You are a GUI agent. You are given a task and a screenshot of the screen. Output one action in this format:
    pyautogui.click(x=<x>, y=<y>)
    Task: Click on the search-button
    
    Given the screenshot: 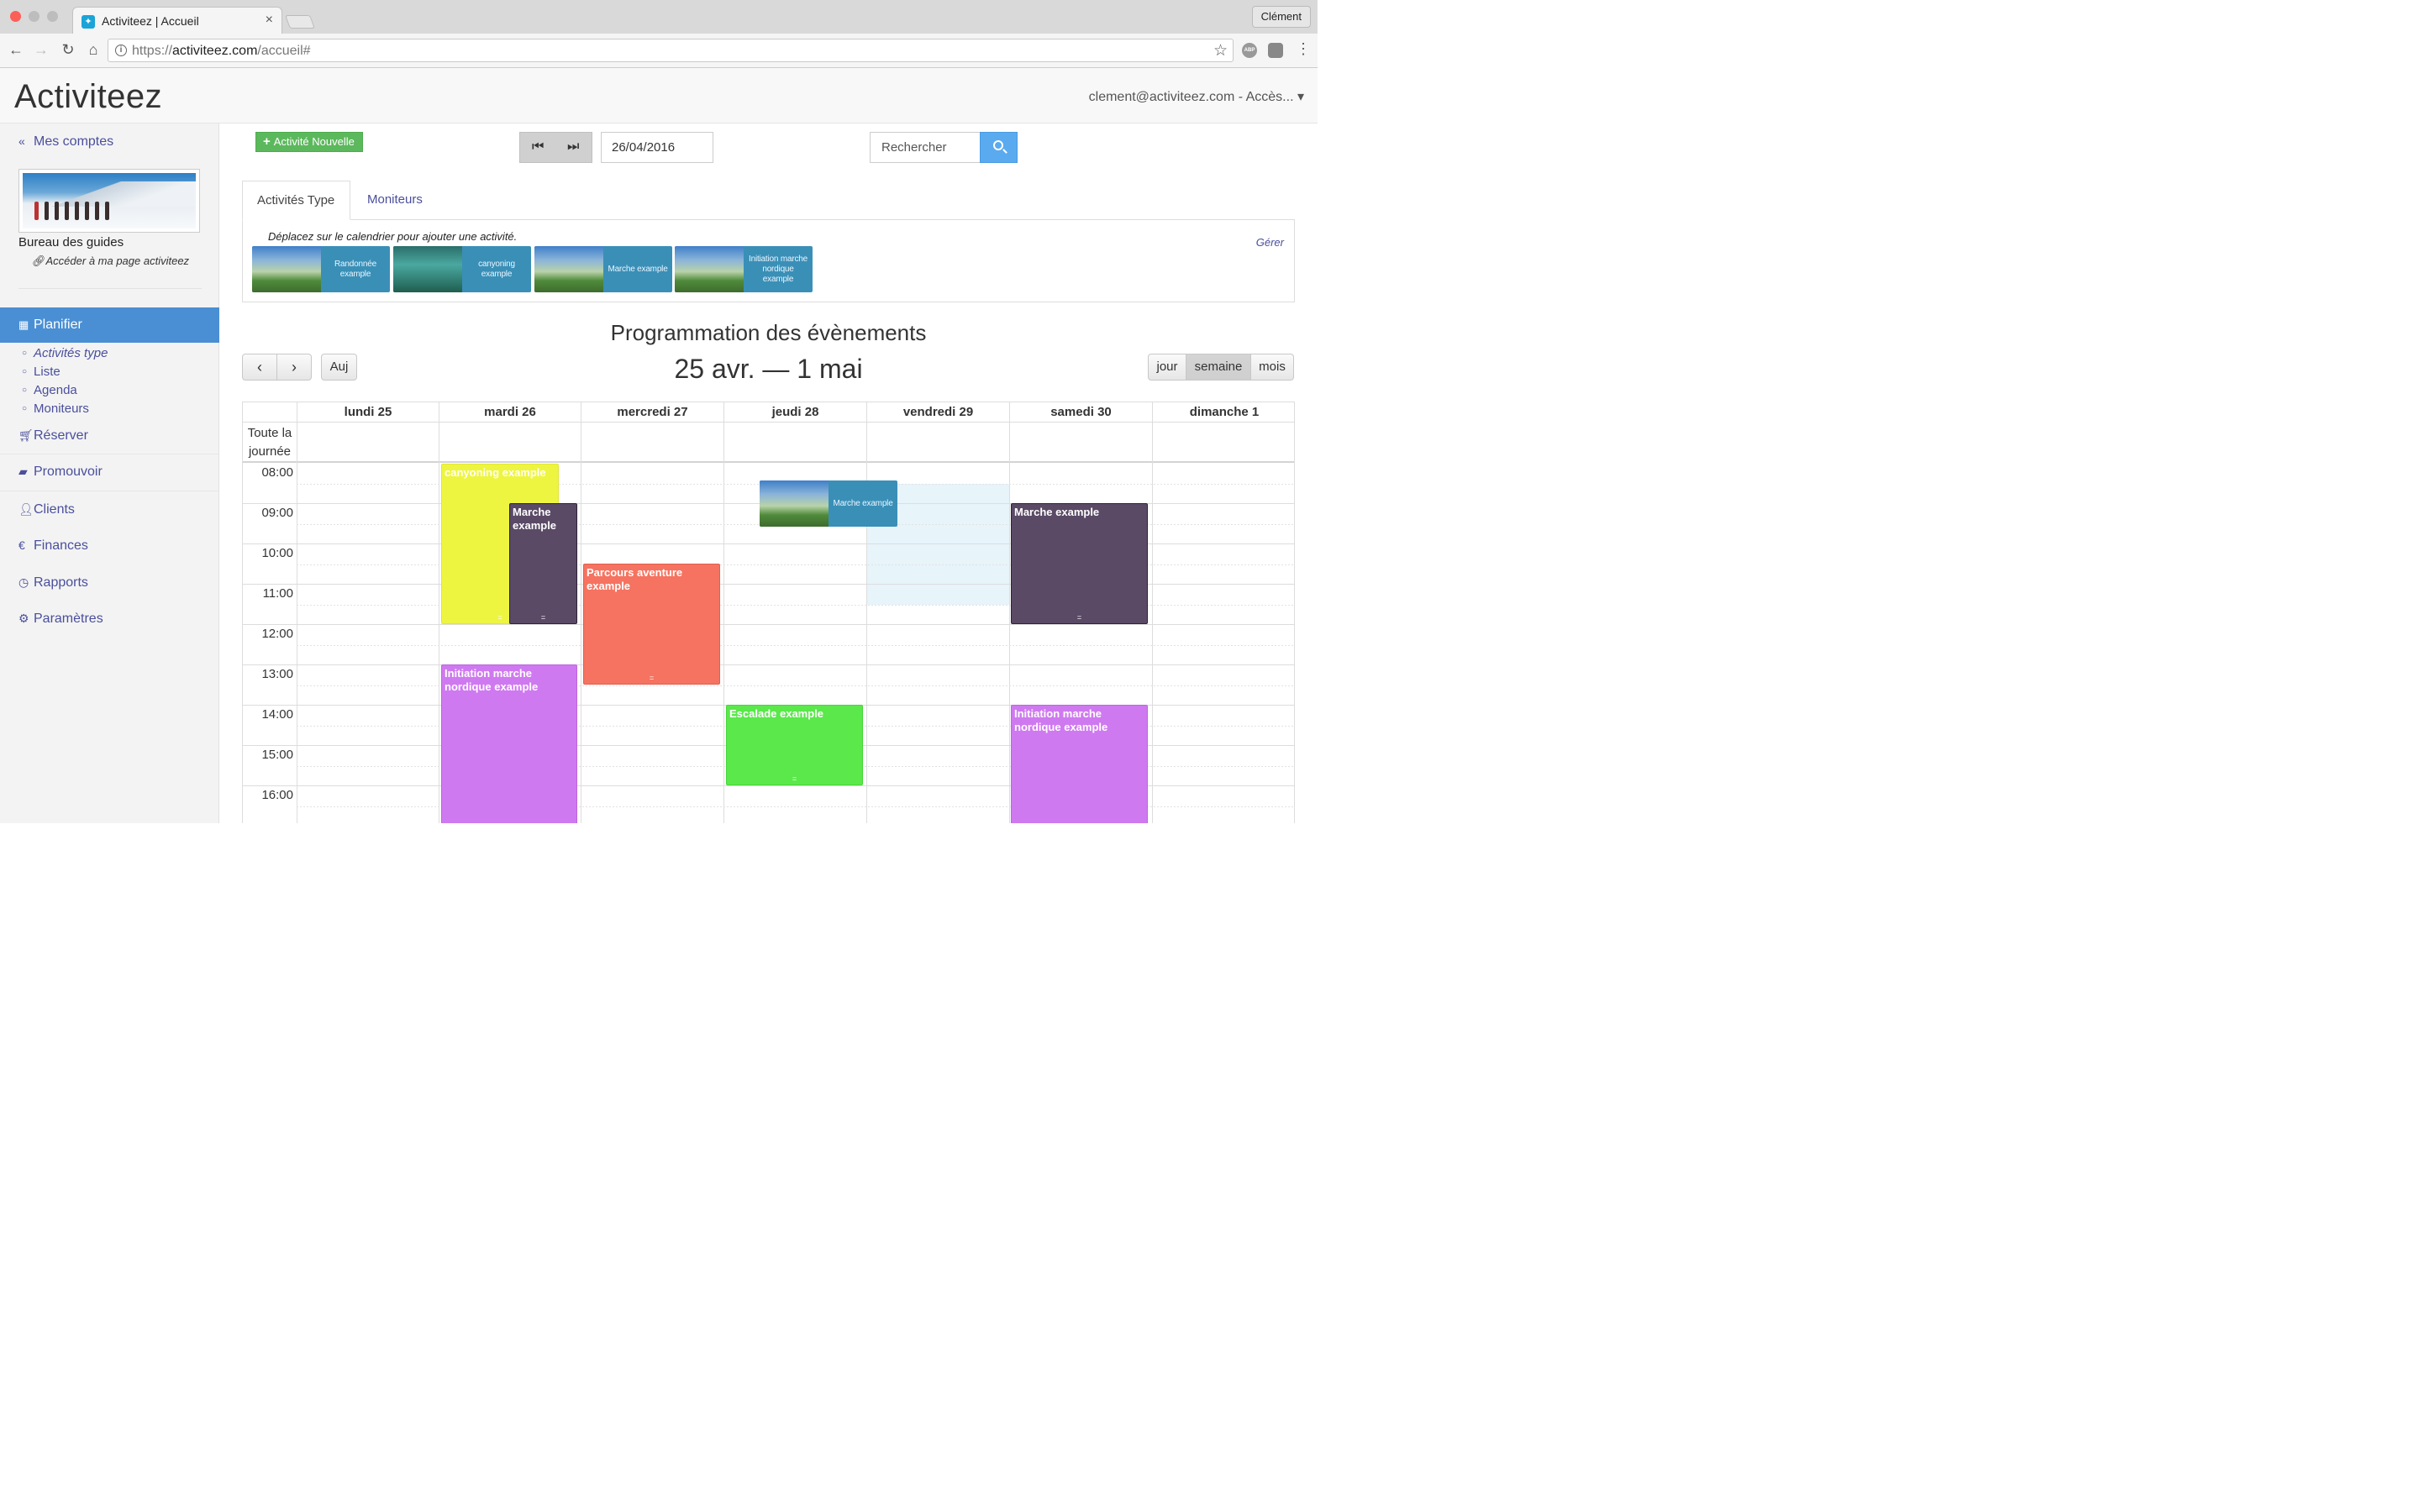 What is the action you would take?
    pyautogui.click(x=999, y=147)
    